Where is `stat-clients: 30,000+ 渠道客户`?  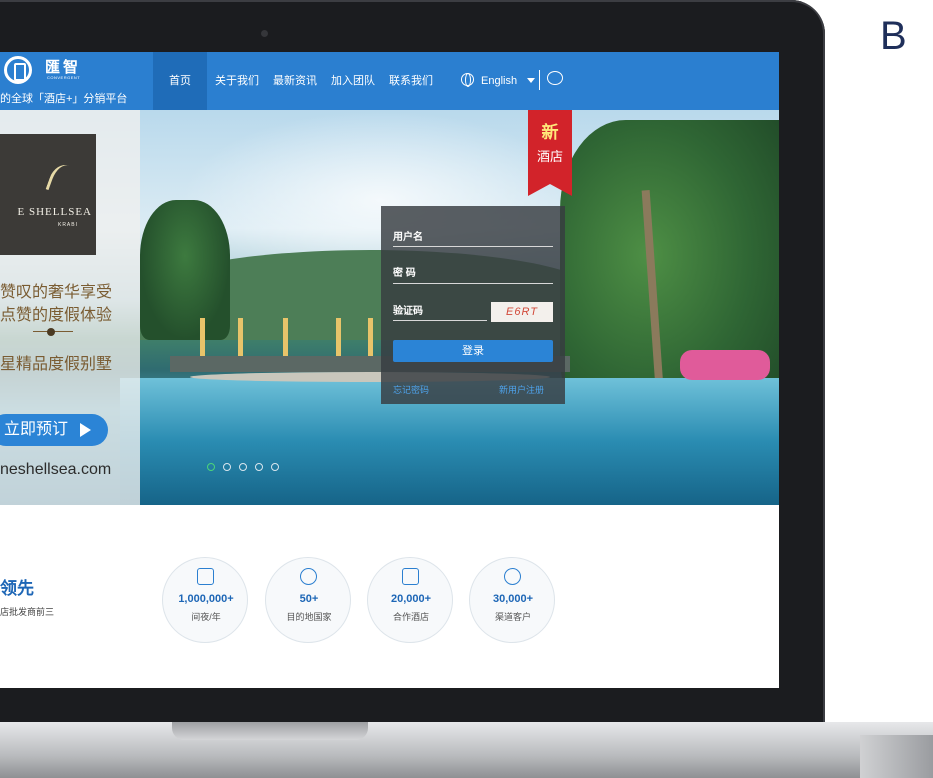 stat-clients: 30,000+ 渠道客户 is located at coordinates (512, 600).